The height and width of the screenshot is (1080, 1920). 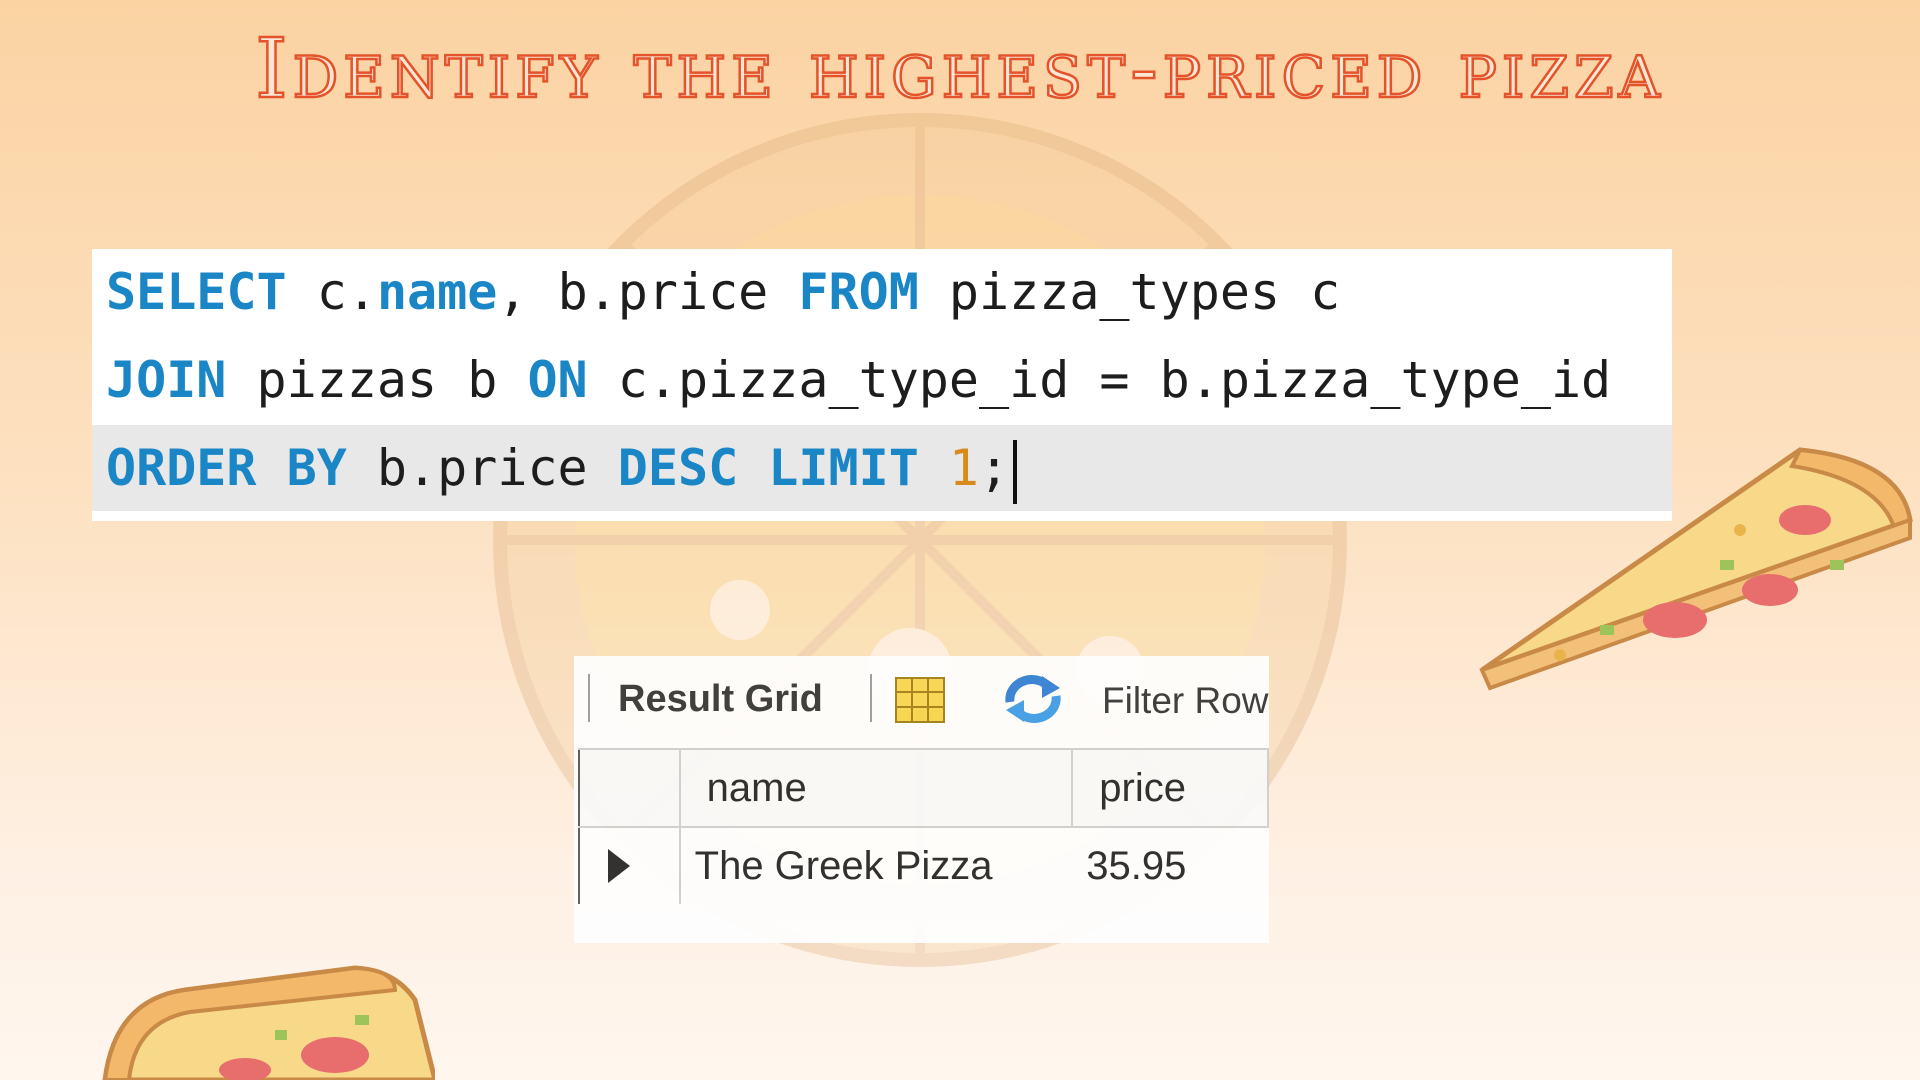 What do you see at coordinates (1015, 471) in the screenshot?
I see `text-cursor` at bounding box center [1015, 471].